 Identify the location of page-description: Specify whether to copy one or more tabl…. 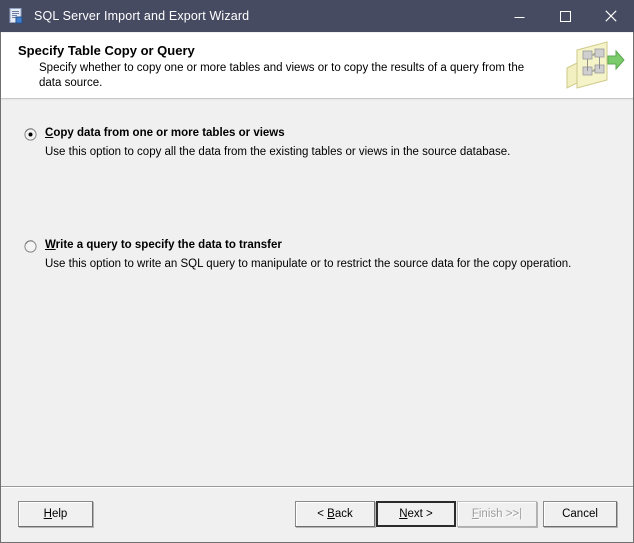
(282, 75).